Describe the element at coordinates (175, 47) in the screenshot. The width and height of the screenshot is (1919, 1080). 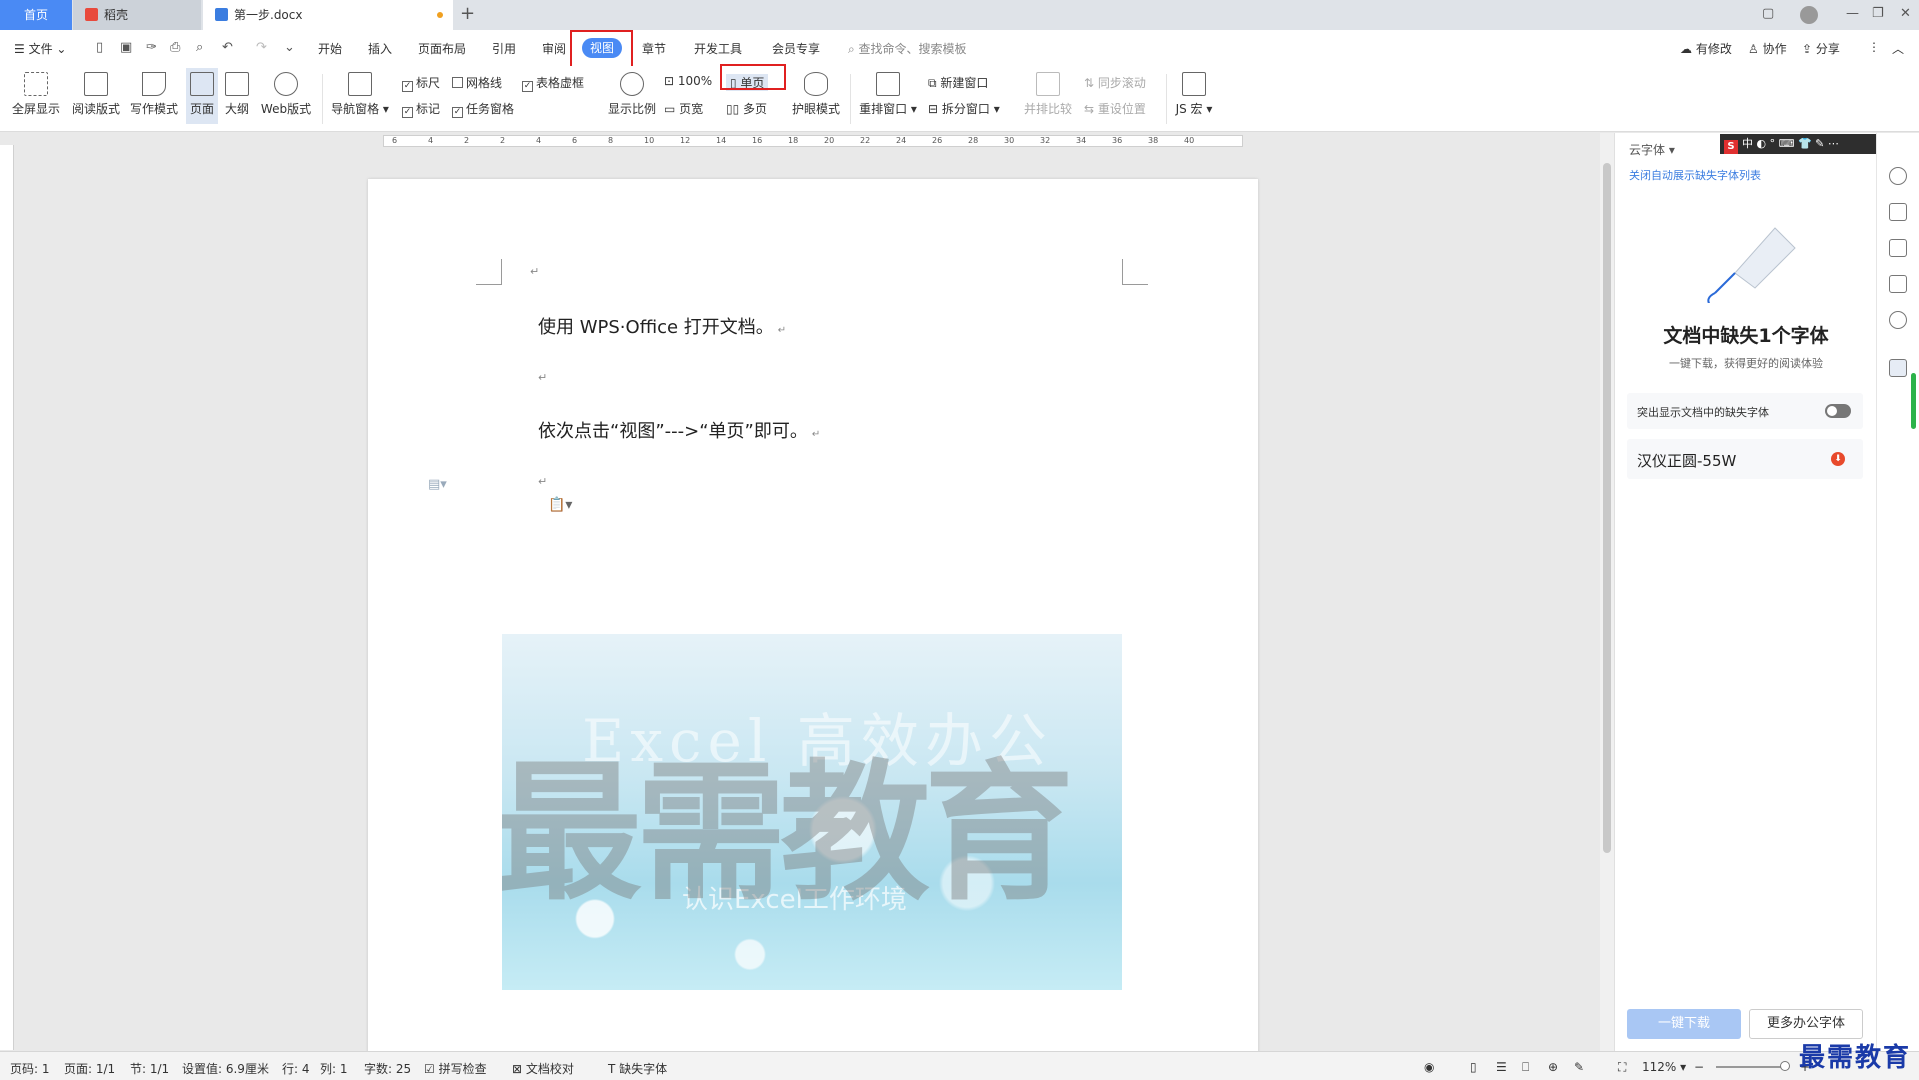
I see `print-icon: ⎙` at that location.